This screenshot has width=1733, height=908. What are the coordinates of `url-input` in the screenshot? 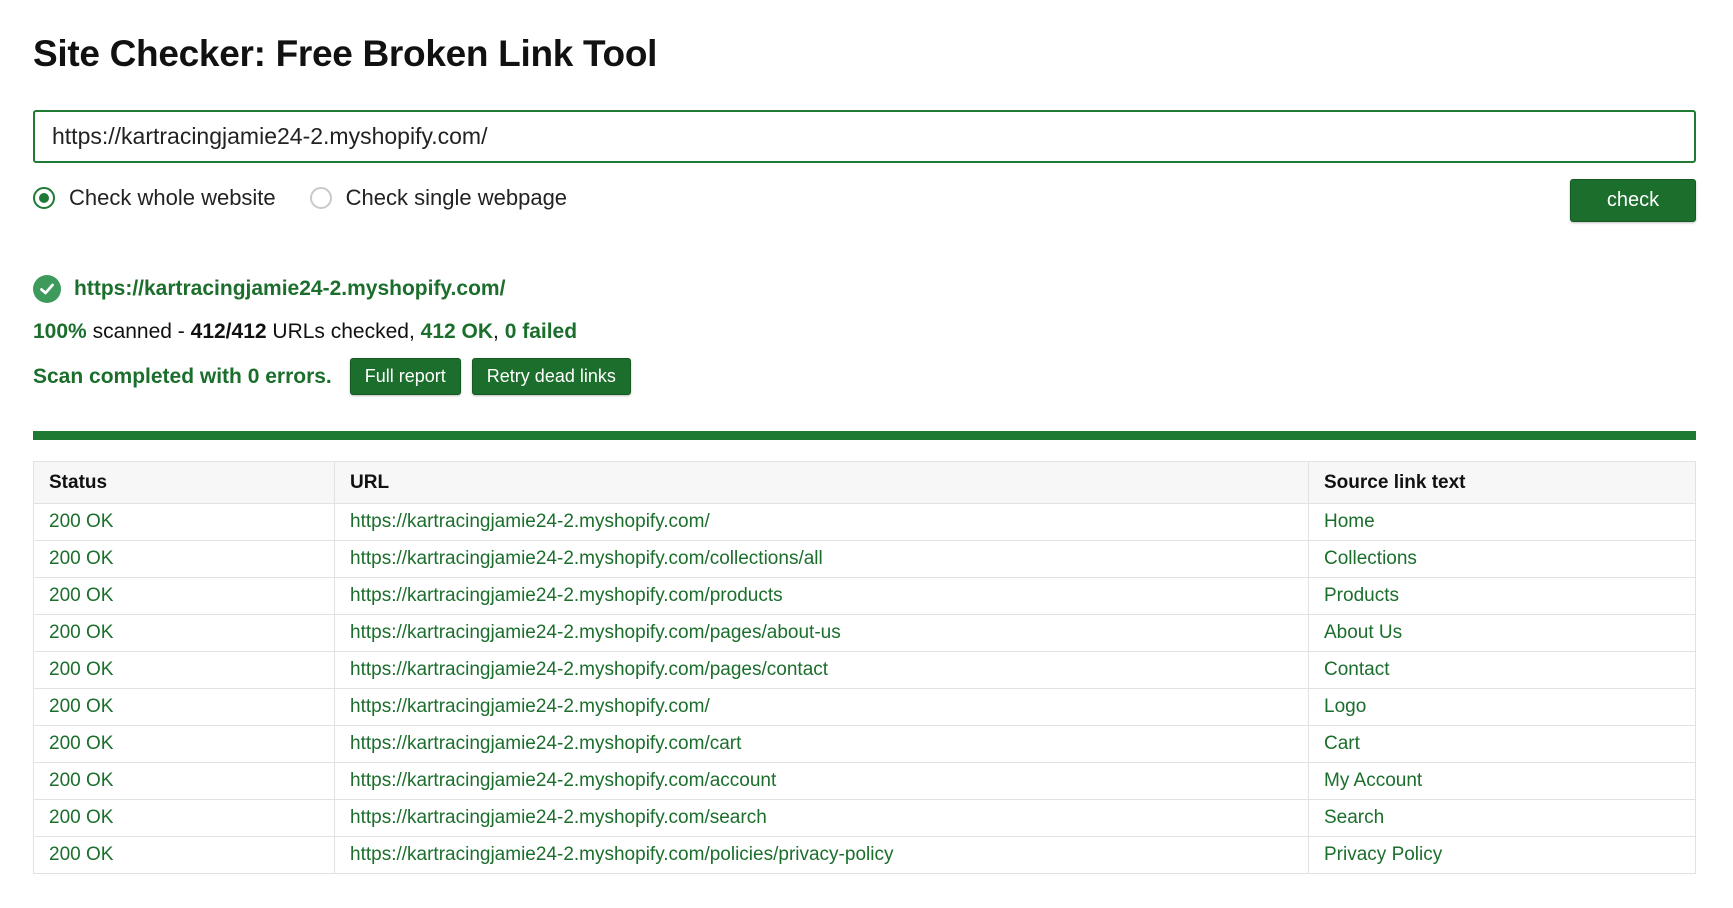 It's located at (864, 136).